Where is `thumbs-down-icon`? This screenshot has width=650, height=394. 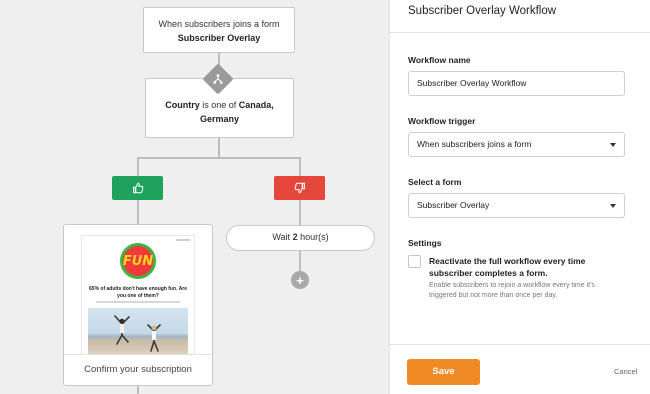
thumbs-down-icon is located at coordinates (299, 188).